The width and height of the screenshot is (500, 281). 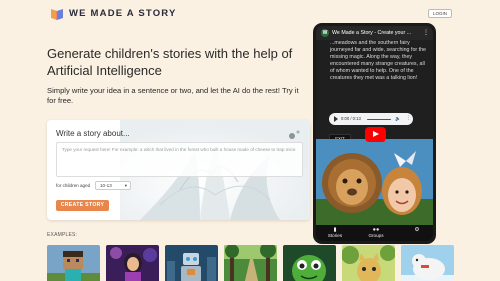 I want to click on nav-stories-label: Stories, so click(x=335, y=235).